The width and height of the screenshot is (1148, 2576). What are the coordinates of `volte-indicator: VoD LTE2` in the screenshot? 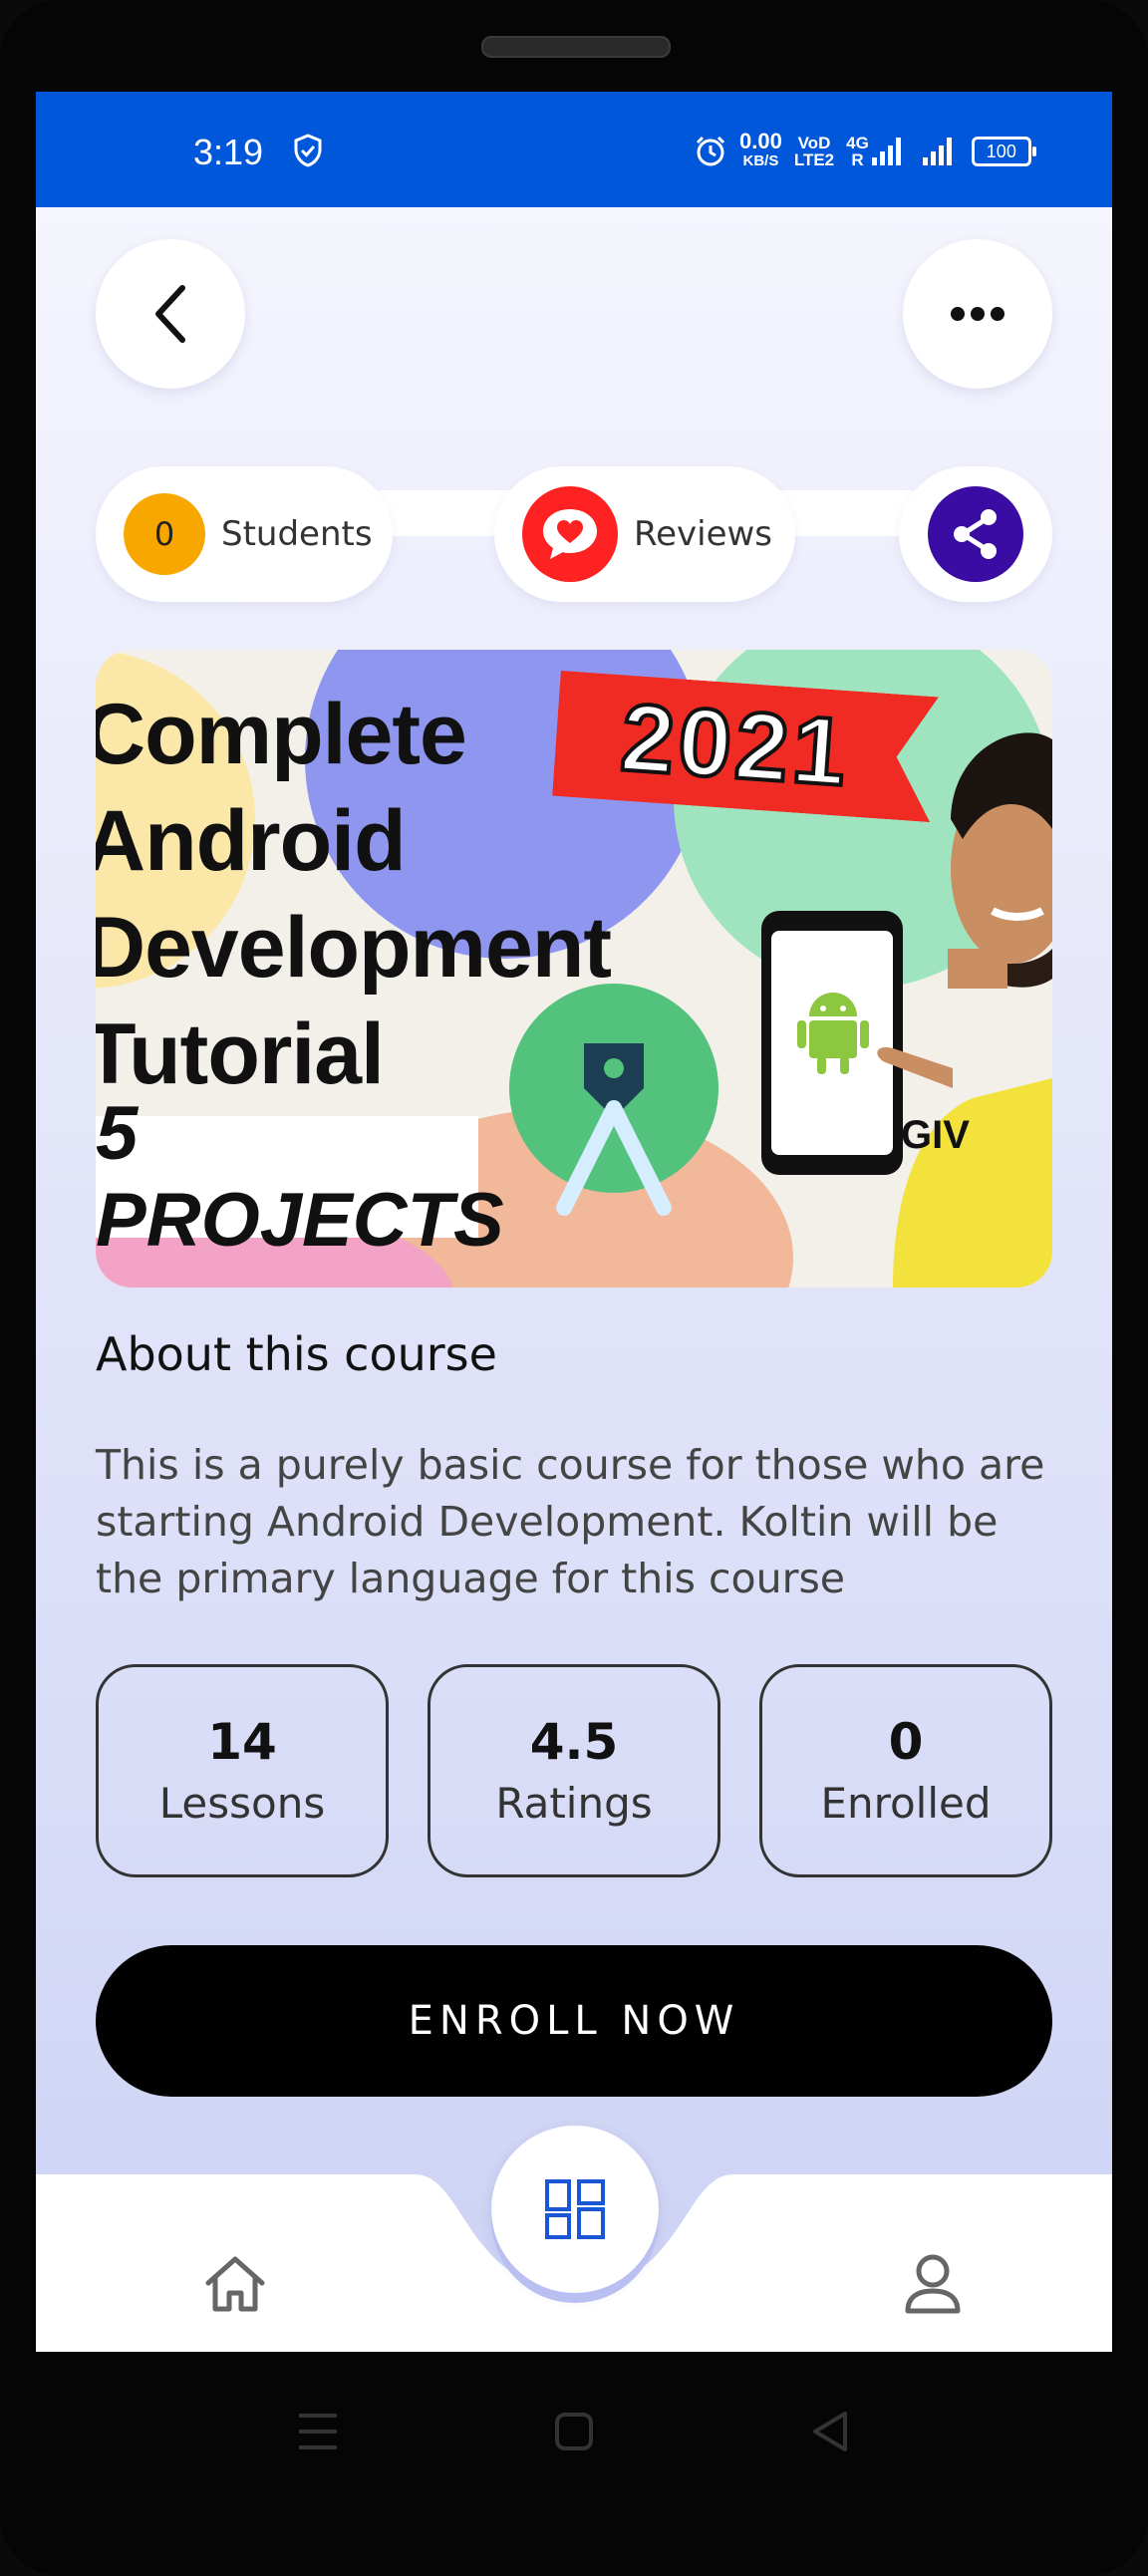 It's located at (814, 151).